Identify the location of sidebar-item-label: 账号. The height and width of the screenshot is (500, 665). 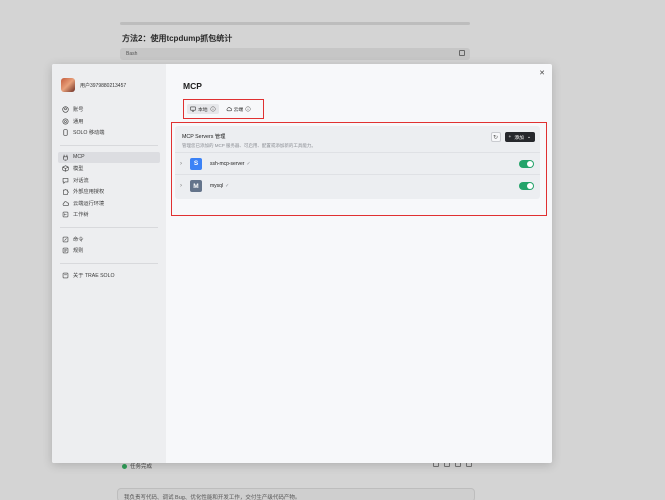
(78, 110).